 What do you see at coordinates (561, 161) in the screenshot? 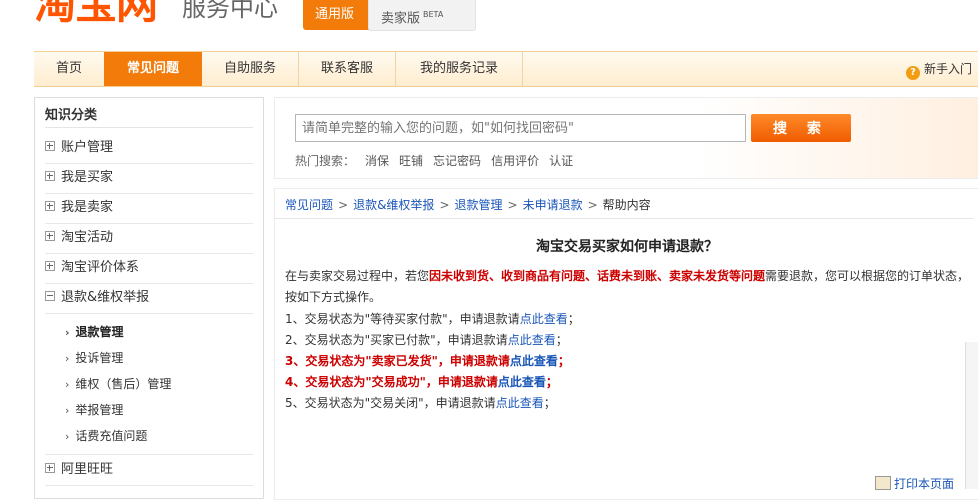
I see `hot-term-link: 认证` at bounding box center [561, 161].